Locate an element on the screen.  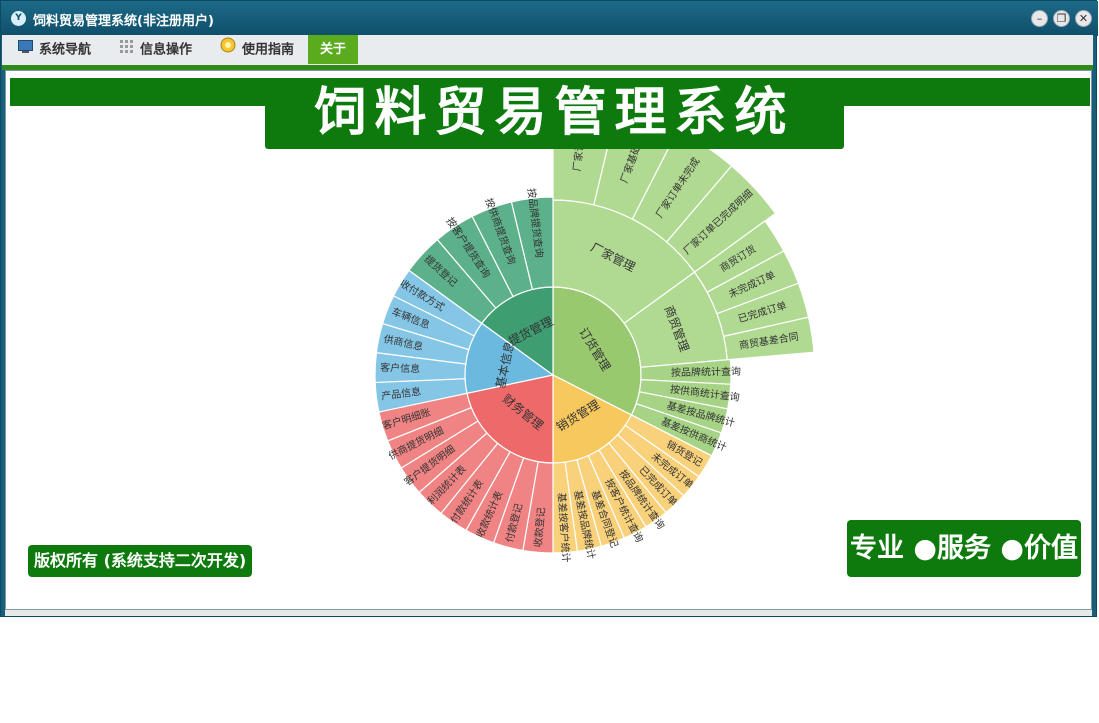
copyright-label: 版权所有 (系统支持二次开发) is located at coordinates (140, 561).